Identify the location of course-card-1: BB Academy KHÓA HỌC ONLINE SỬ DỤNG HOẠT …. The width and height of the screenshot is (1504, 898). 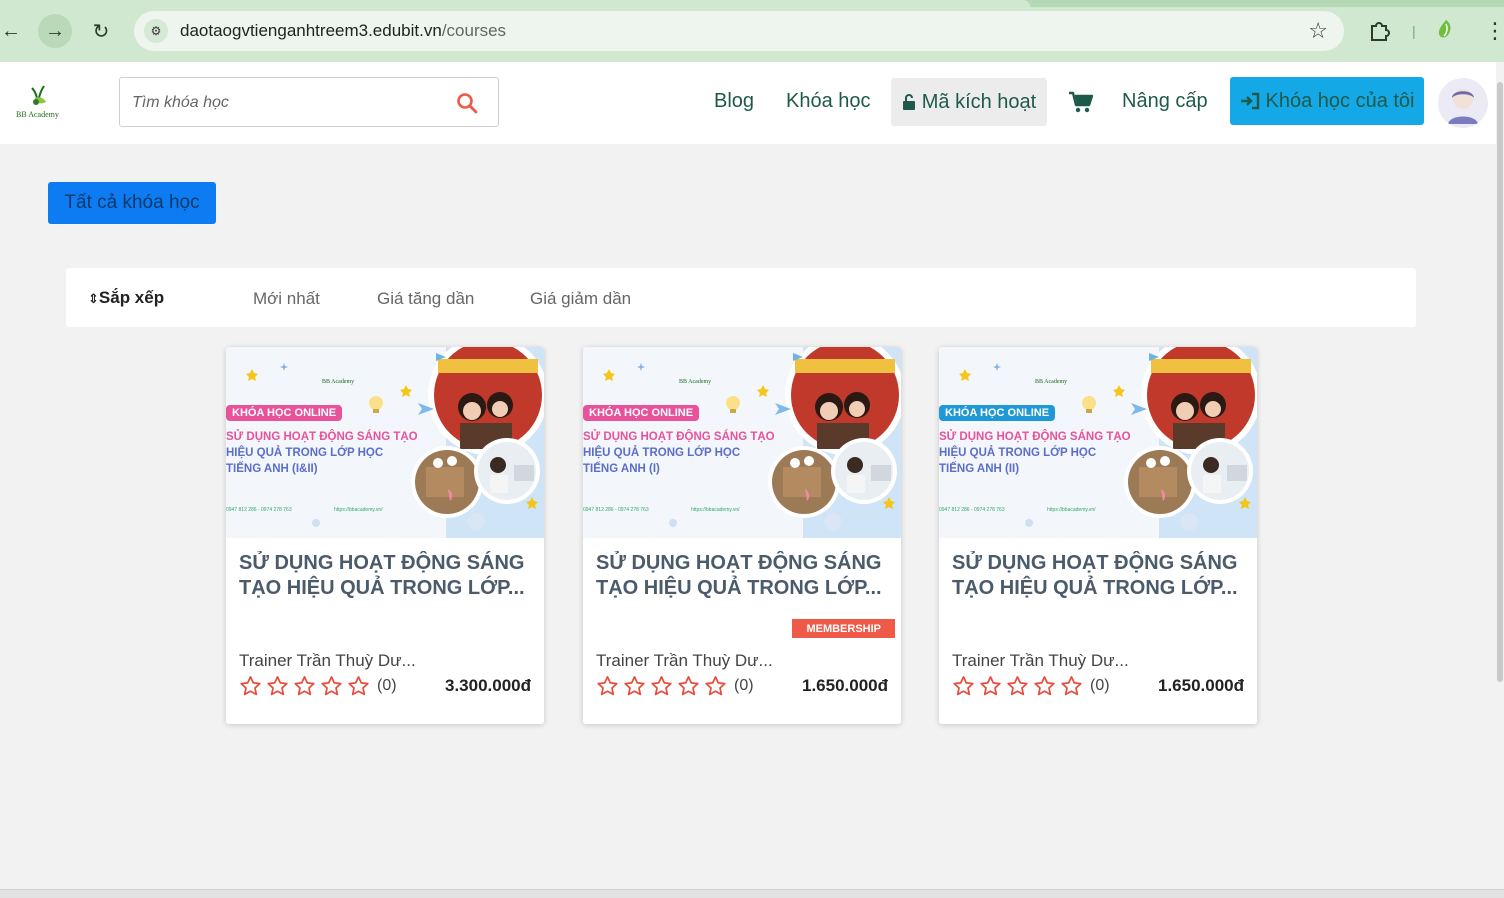
(385, 535).